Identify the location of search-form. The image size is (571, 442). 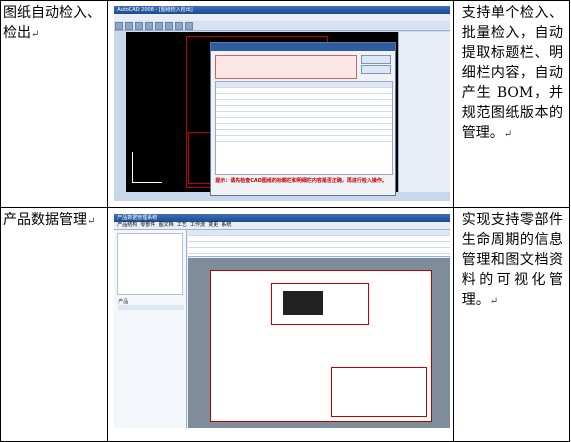
(150, 264).